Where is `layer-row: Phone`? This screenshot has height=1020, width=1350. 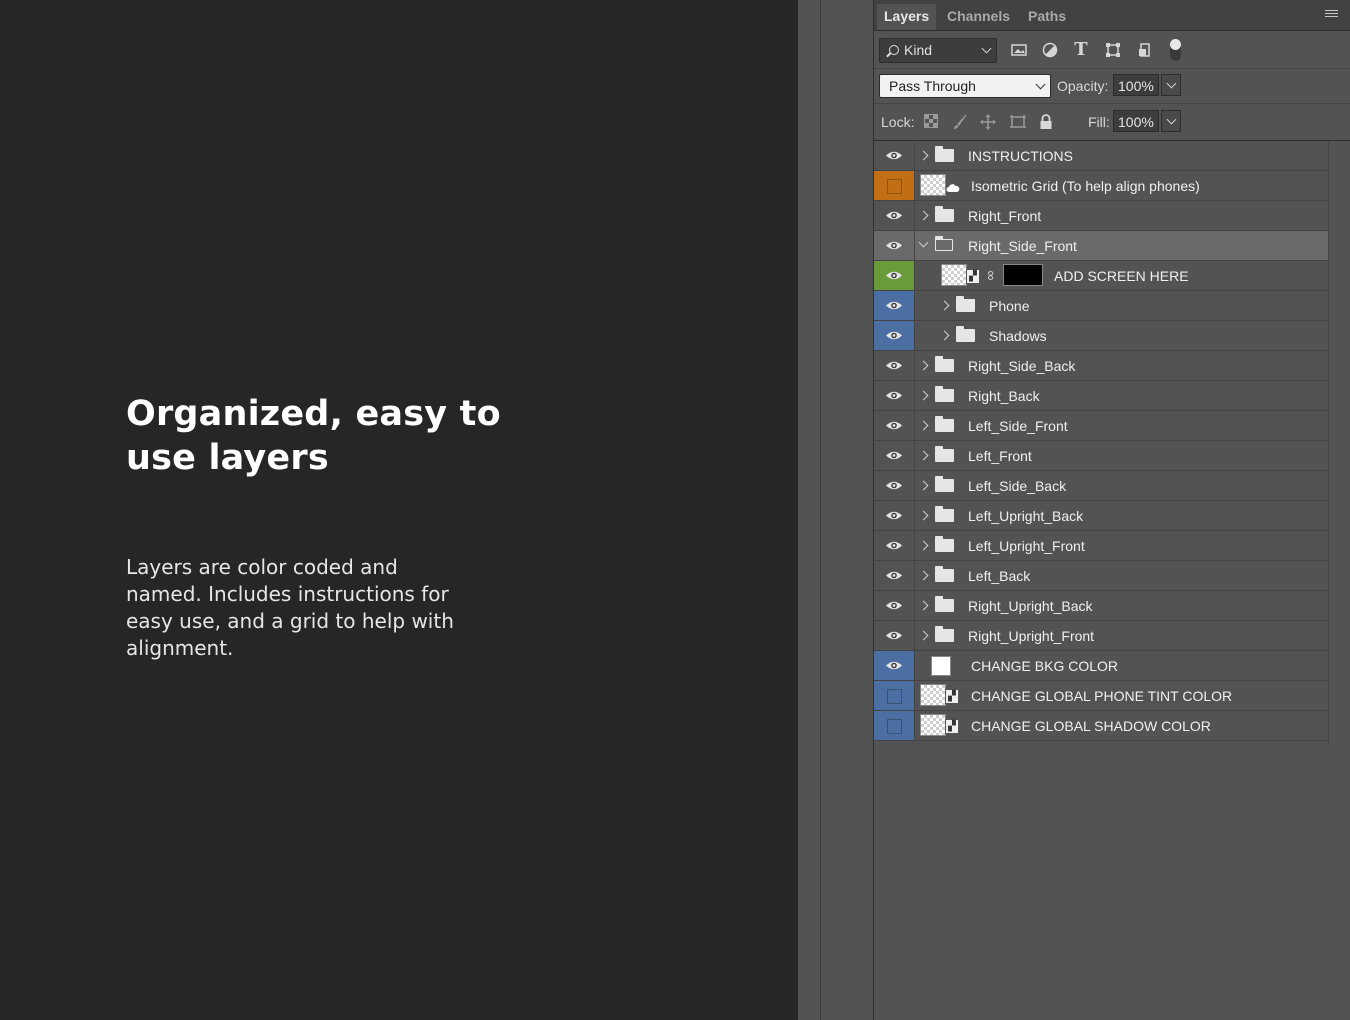
layer-row: Phone is located at coordinates (1101, 306).